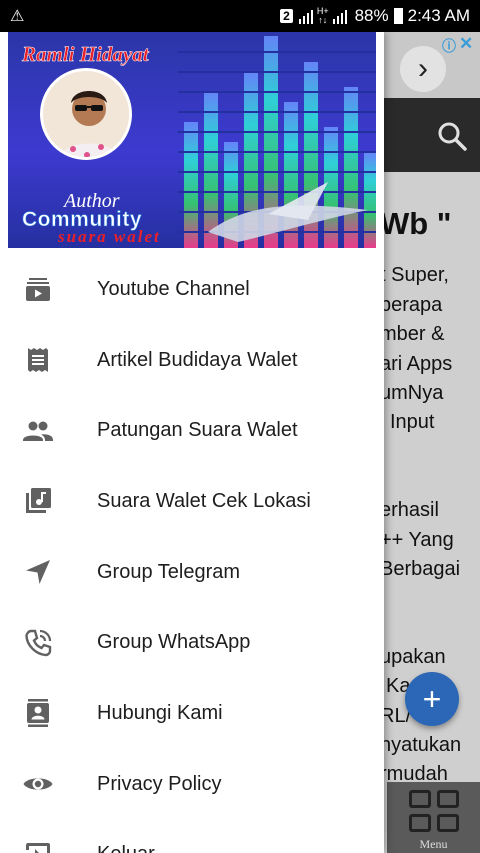  I want to click on menu-item-label: Youtube Channel, so click(173, 288).